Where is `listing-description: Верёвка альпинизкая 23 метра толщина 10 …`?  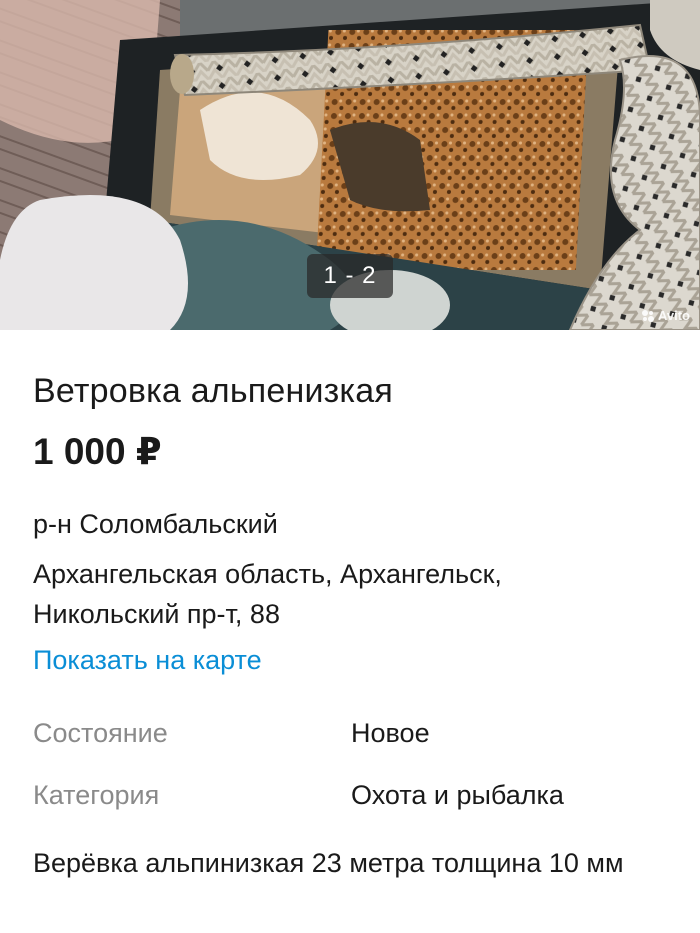 listing-description: Верёвка альпинизкая 23 метра толщина 10 … is located at coordinates (328, 863).